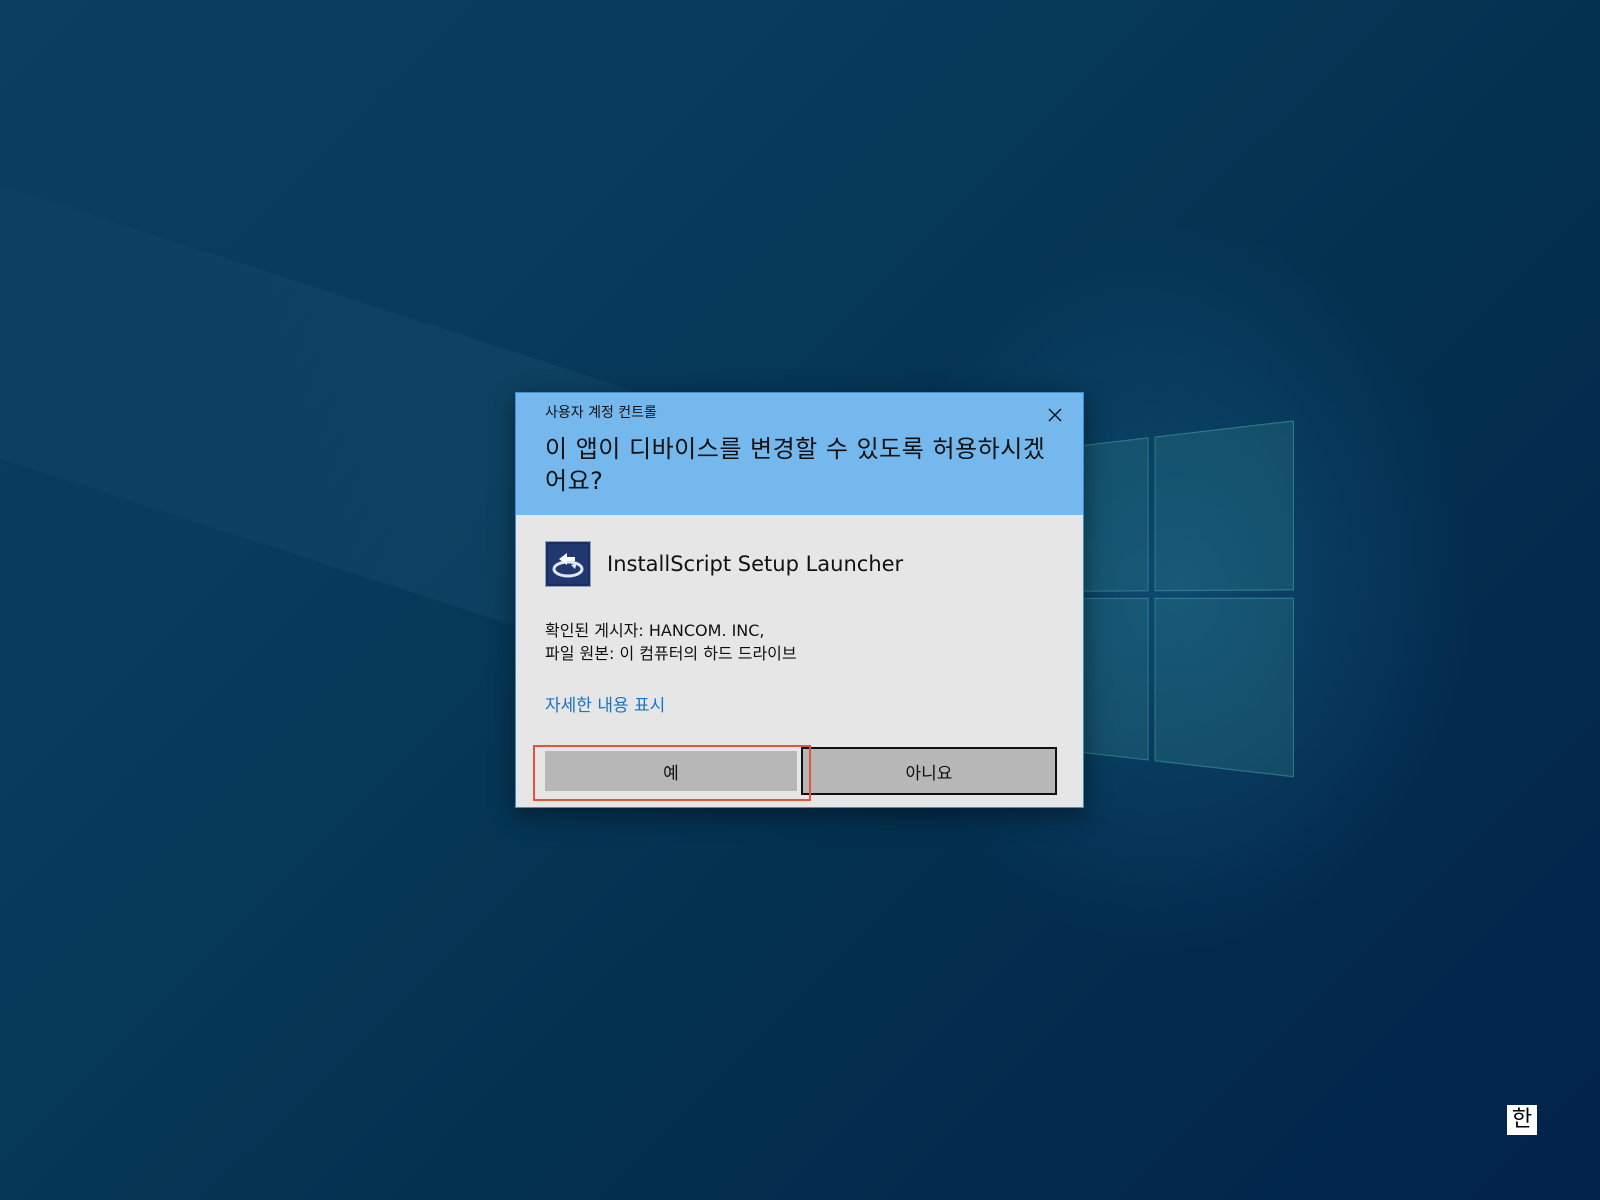  I want to click on origin-line: 파일 원본: 이 컴퓨터의 하드 드라이브, so click(671, 653).